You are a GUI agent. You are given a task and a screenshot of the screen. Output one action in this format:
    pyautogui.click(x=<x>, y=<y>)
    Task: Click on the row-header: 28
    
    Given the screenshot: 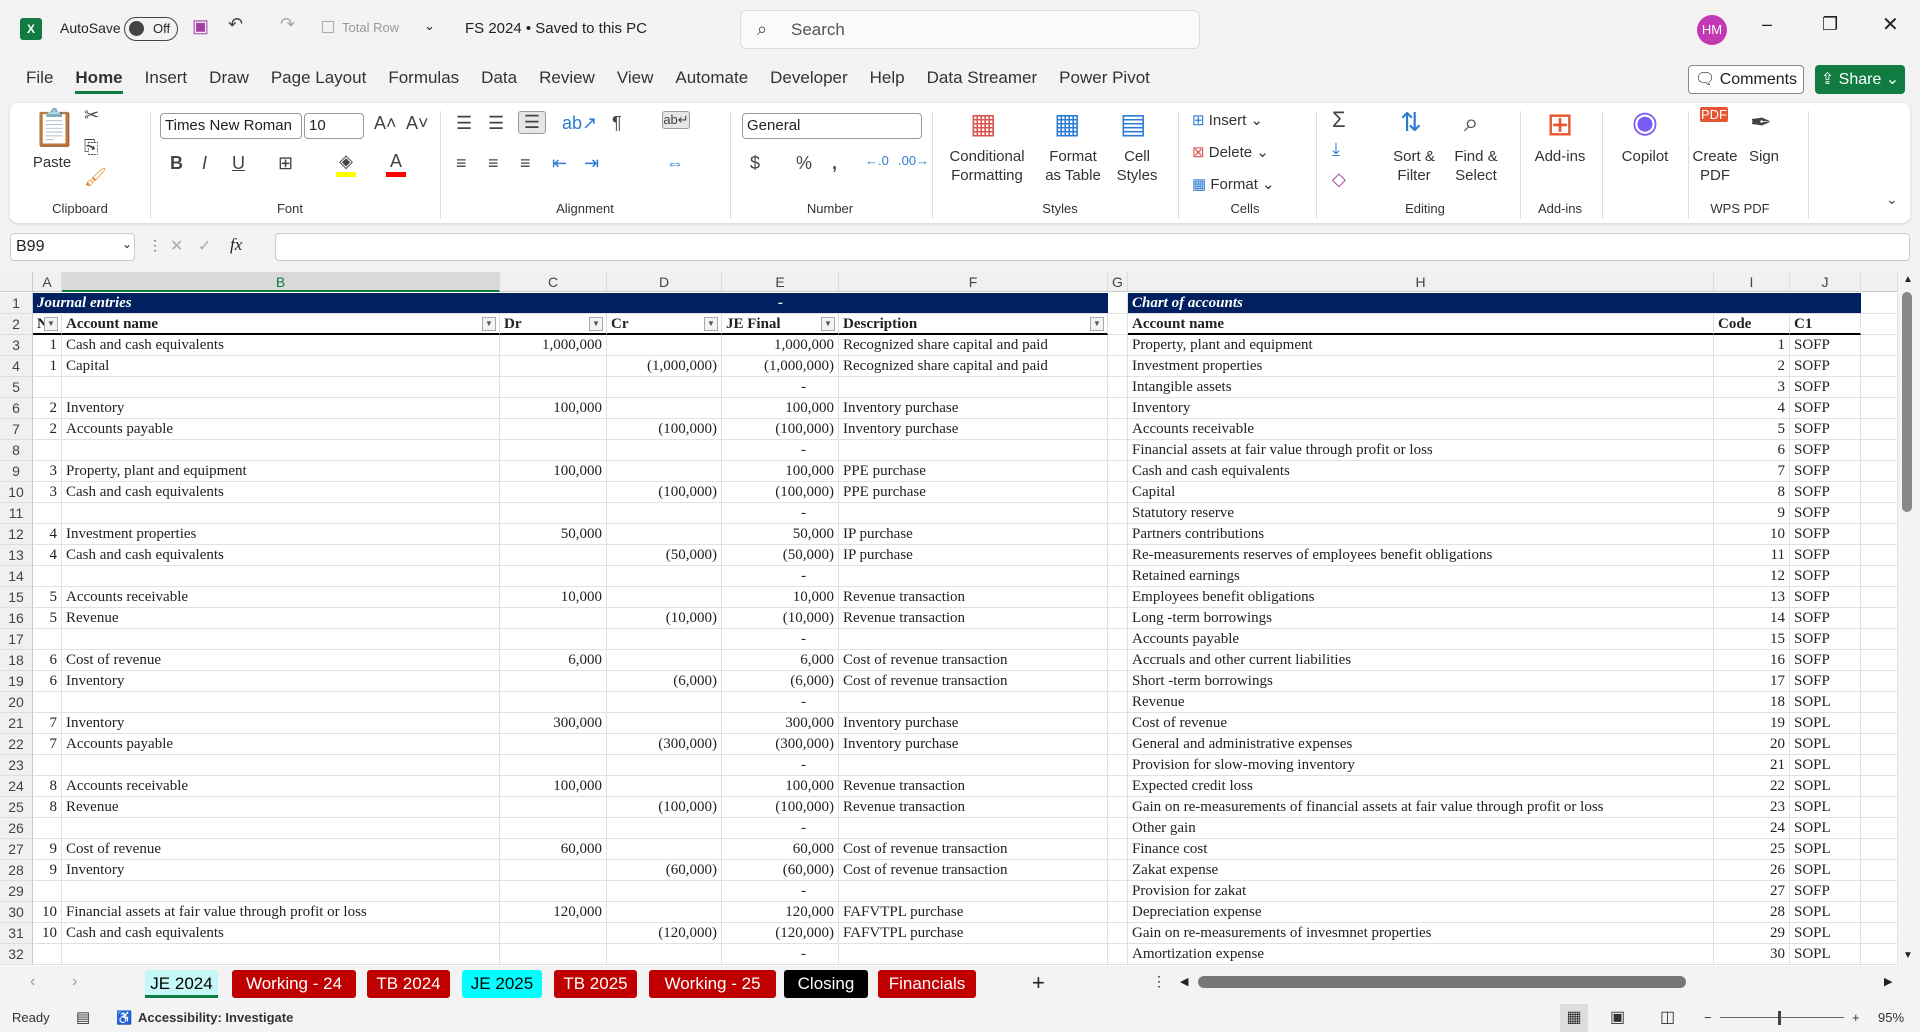 What is the action you would take?
    pyautogui.click(x=16, y=870)
    